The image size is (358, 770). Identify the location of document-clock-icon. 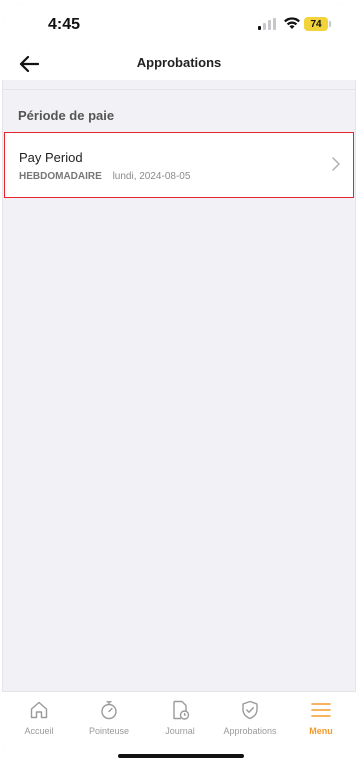
(181, 710).